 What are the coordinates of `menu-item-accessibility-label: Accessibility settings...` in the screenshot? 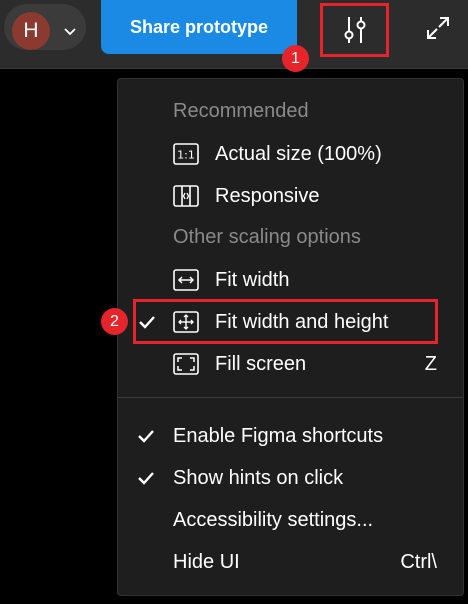 It's located at (273, 519).